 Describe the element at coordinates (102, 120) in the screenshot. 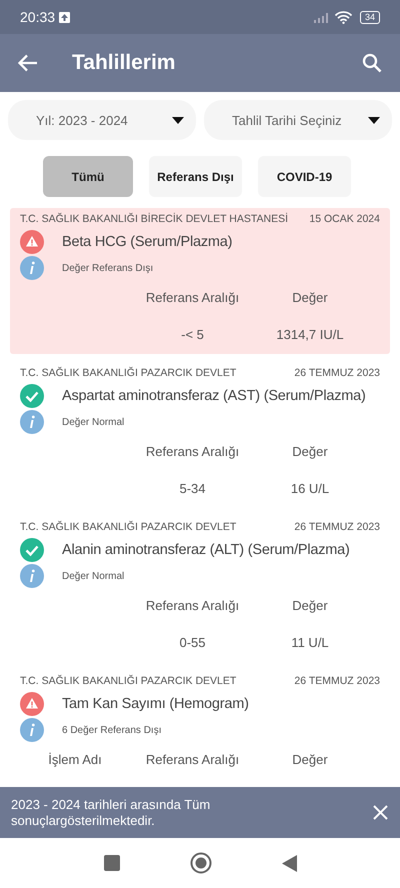

I see `filter-dropdown: Yıl: 2023 - 2024` at that location.